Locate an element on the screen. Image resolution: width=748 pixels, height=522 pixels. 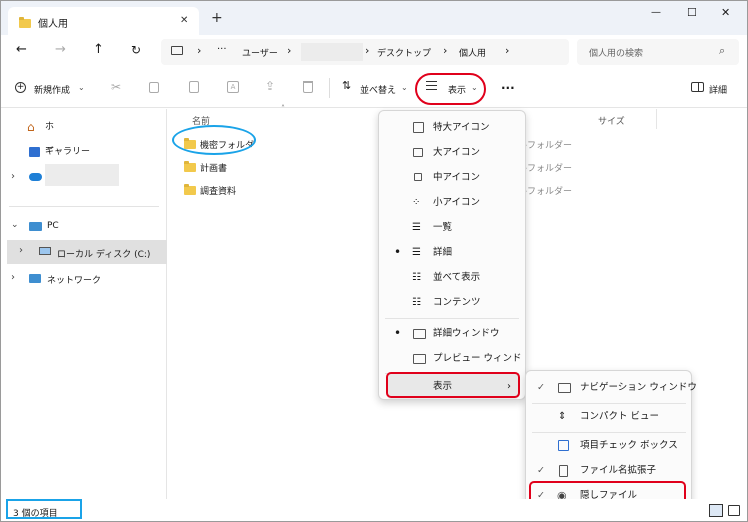
submenu-compact-view: ⇕ コンパクト ビュー is located at coordinates (608, 416).